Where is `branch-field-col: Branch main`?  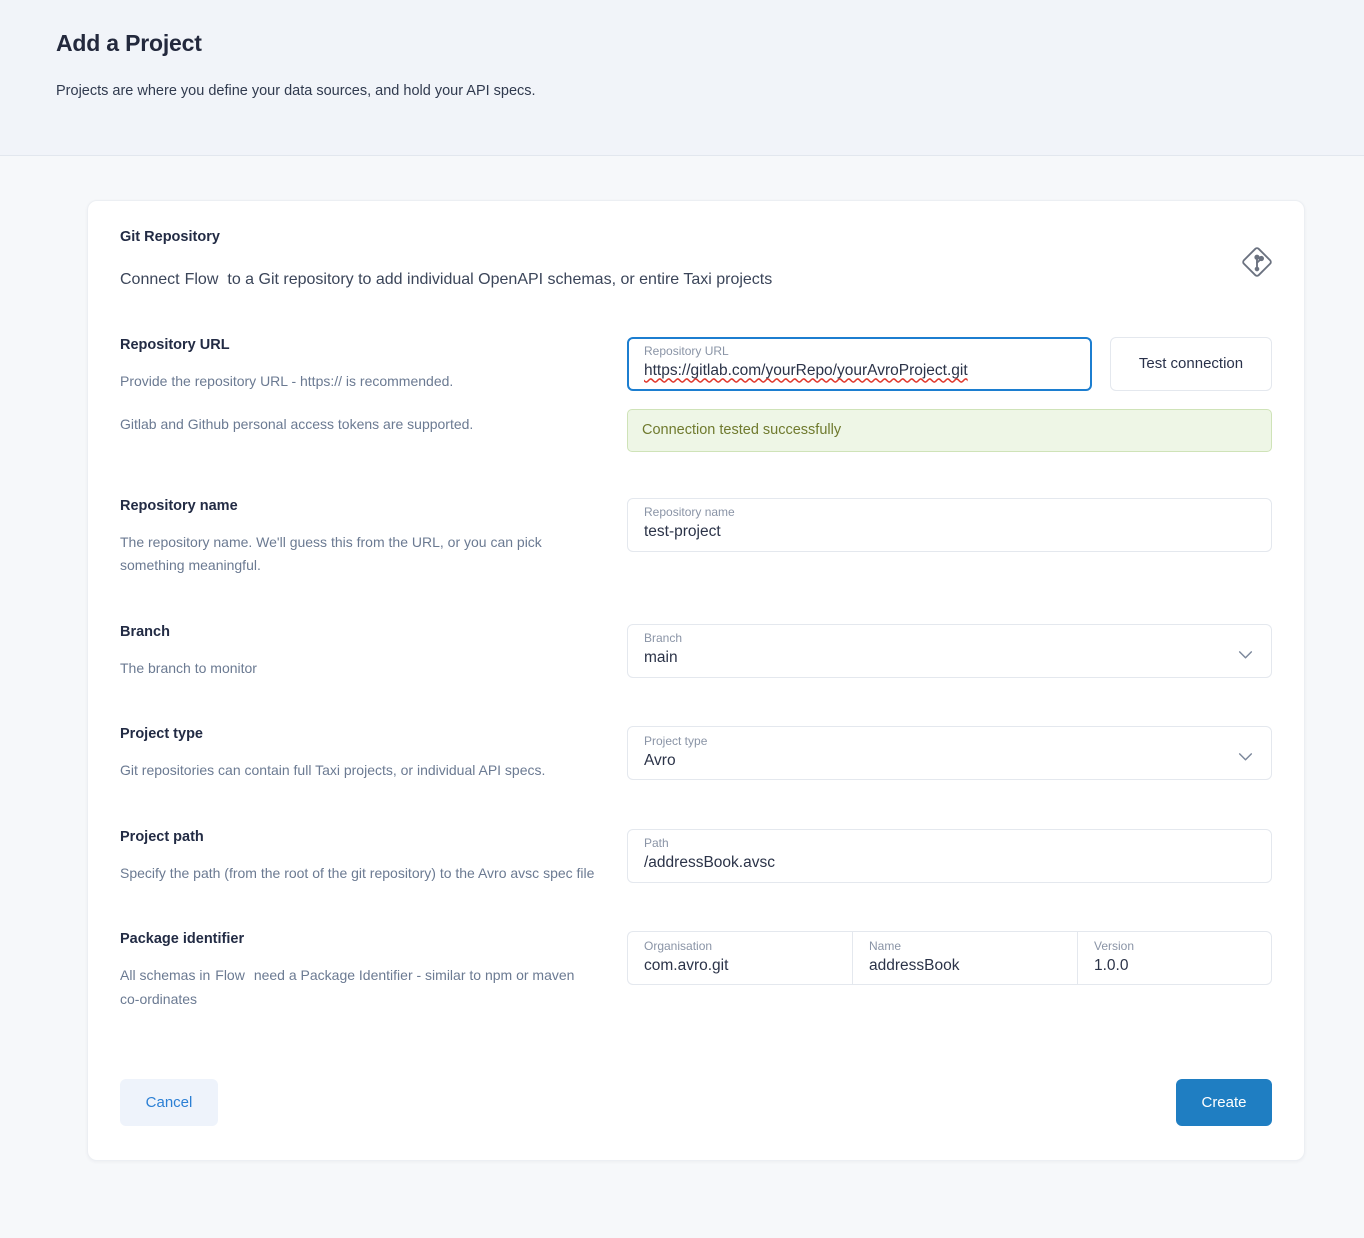
branch-field-col: Branch main is located at coordinates (949, 650).